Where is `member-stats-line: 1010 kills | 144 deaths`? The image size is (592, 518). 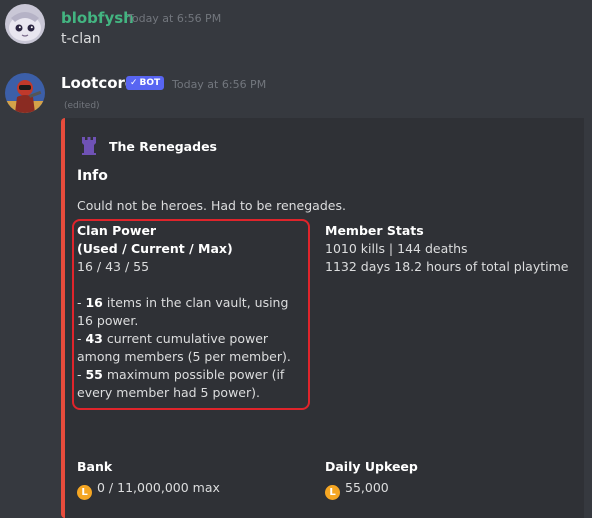 member-stats-line: 1010 kills | 144 deaths is located at coordinates (396, 248).